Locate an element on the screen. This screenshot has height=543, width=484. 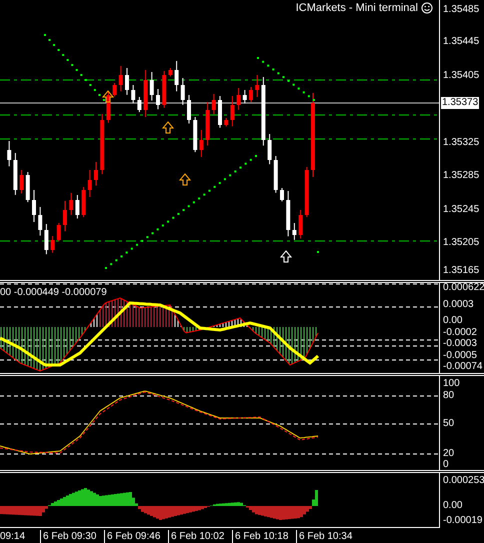
time-label: 6 Feb 10:02 is located at coordinates (200, 536).